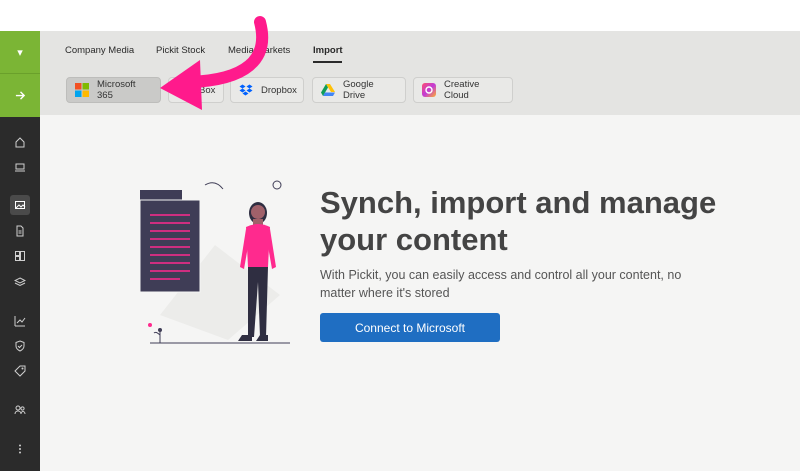  I want to click on source-microsoft-365-button: Microsoft 365, so click(113, 90).